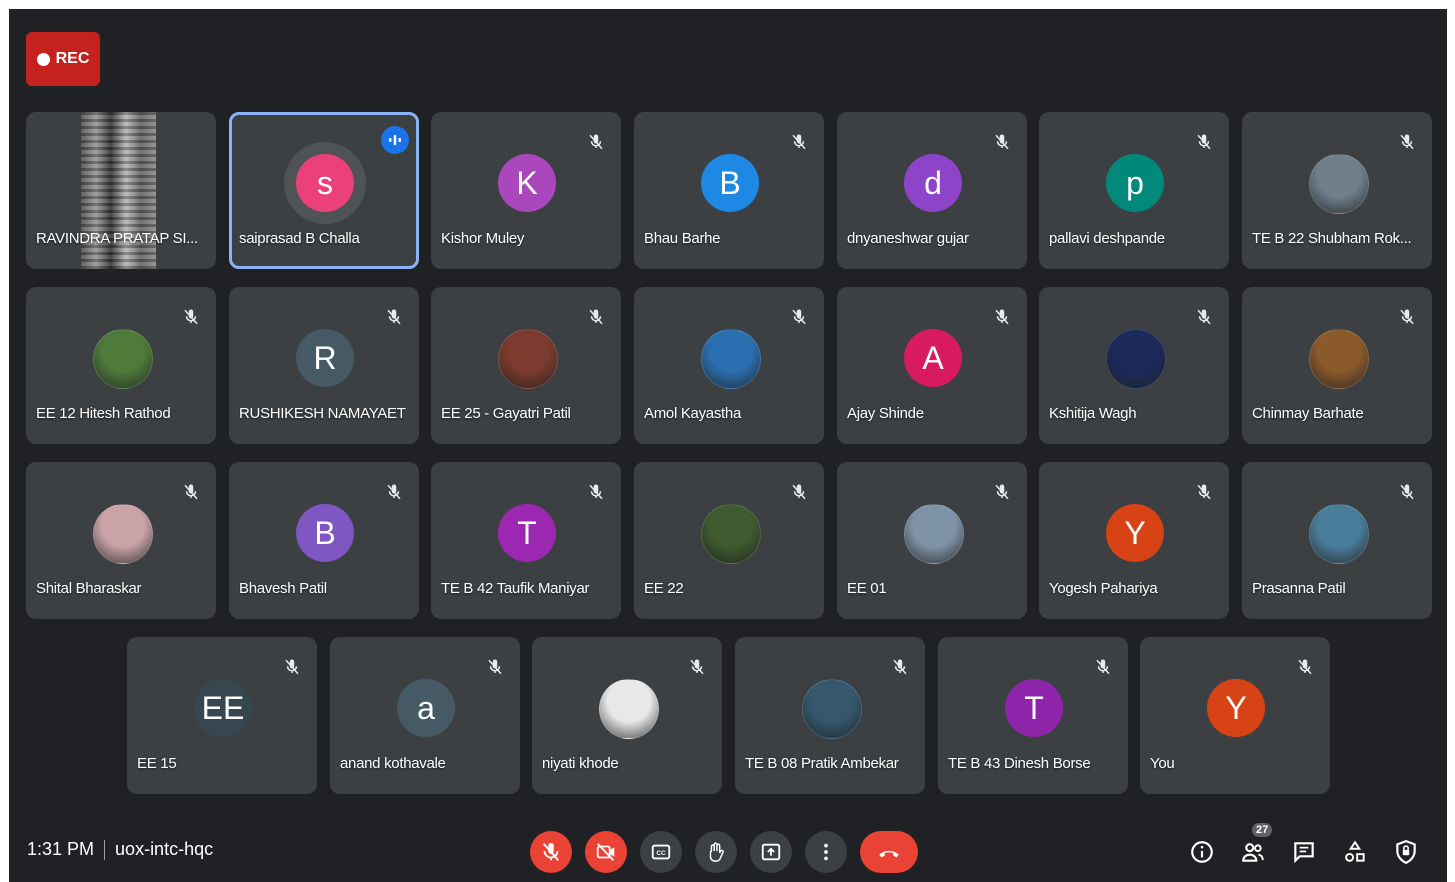 Image resolution: width=1455 pixels, height=882 pixels. I want to click on participant-name: Bhau Barhe, so click(682, 238).